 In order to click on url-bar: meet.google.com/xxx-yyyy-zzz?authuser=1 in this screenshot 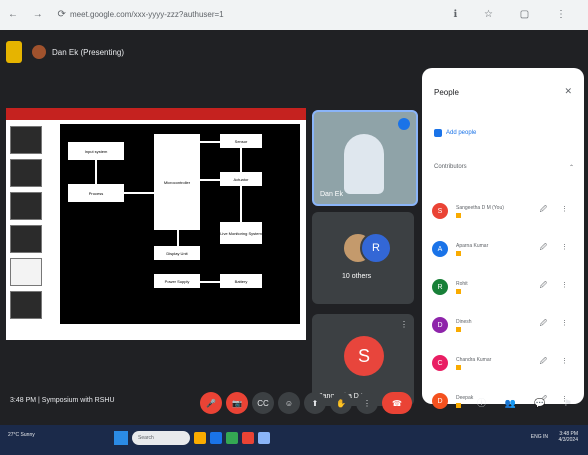, I will do `click(147, 14)`.